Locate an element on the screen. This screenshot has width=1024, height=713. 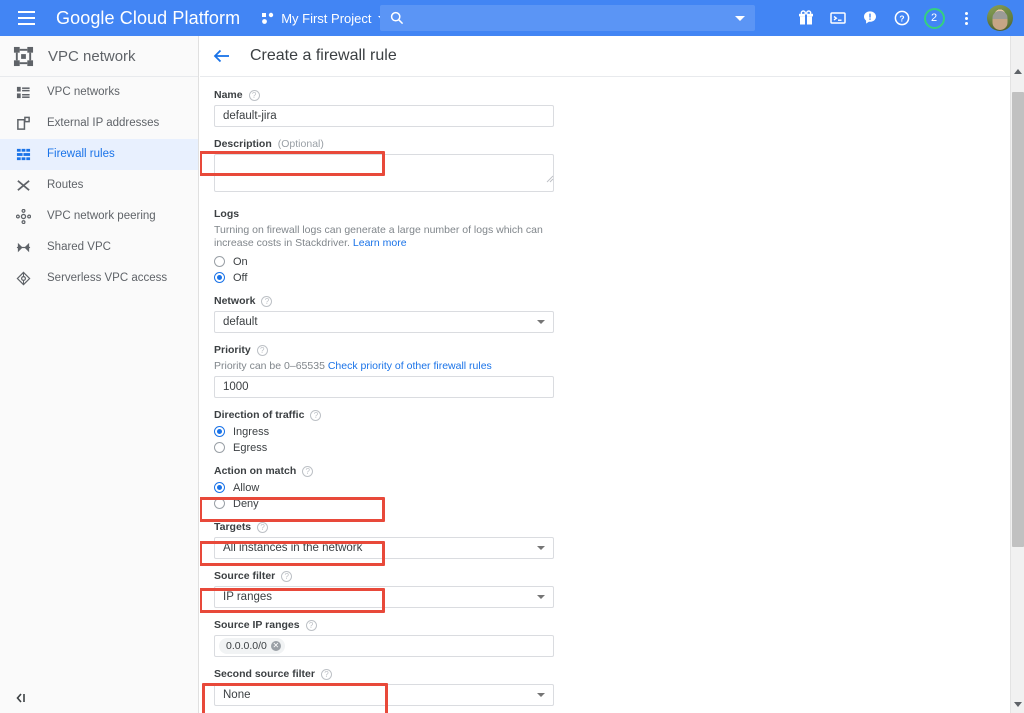
sidebar-item-external-ip-addresses: External IP addresses is located at coordinates (99, 123).